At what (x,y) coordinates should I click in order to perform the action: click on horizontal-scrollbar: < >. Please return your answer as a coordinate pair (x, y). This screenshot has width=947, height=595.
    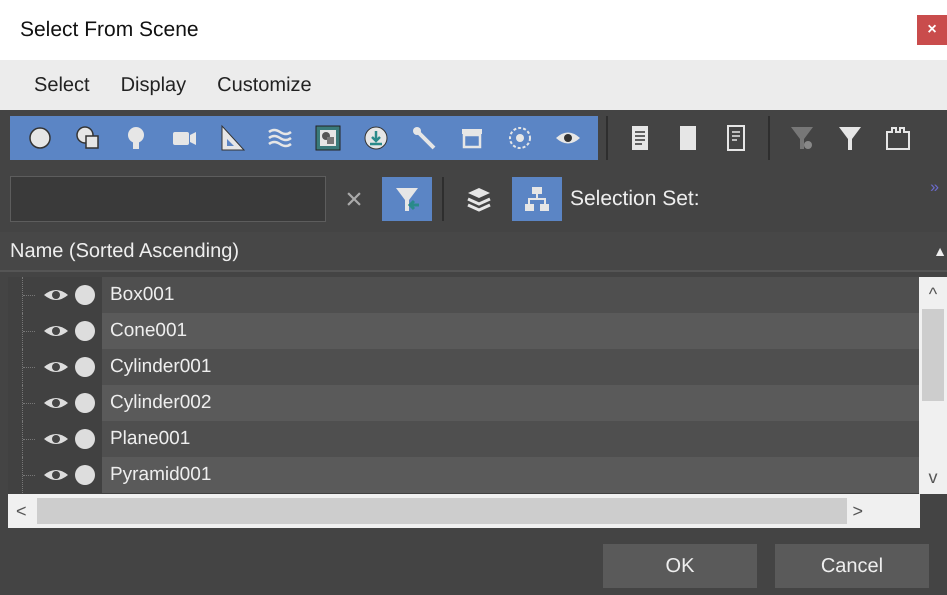
    Looking at the image, I should click on (464, 511).